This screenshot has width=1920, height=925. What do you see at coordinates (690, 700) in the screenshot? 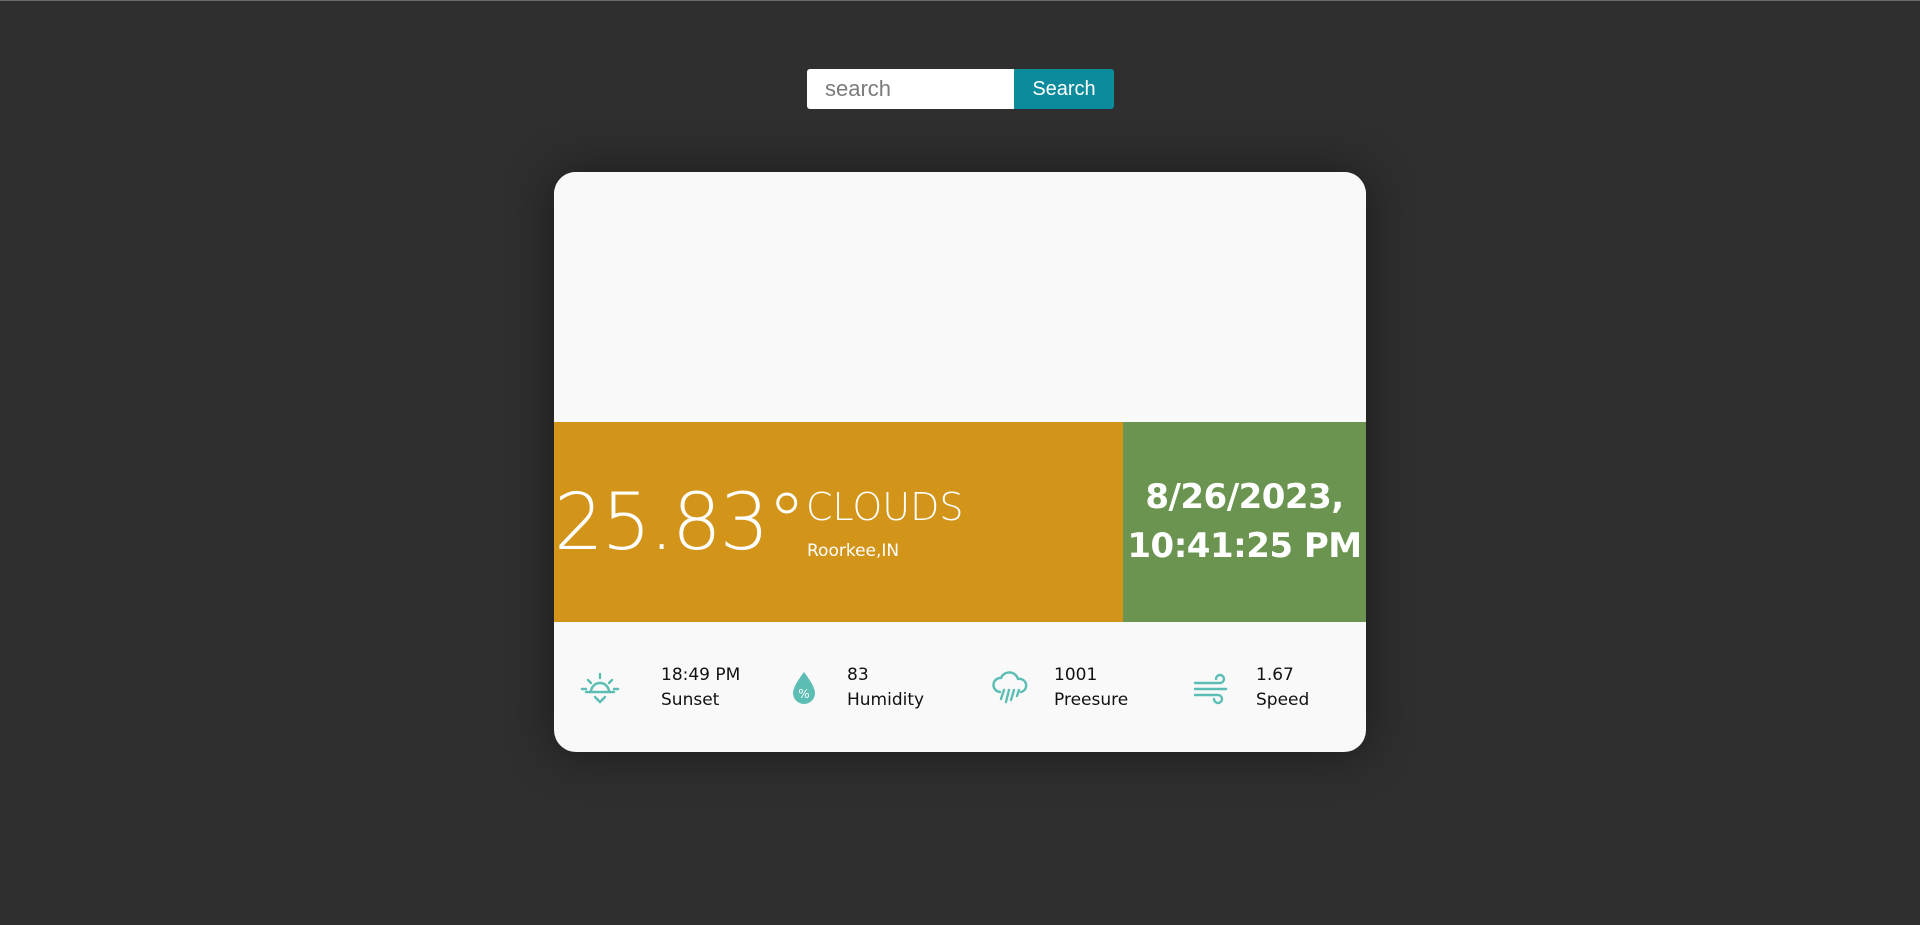
I see `sunset-label: Sunset` at bounding box center [690, 700].